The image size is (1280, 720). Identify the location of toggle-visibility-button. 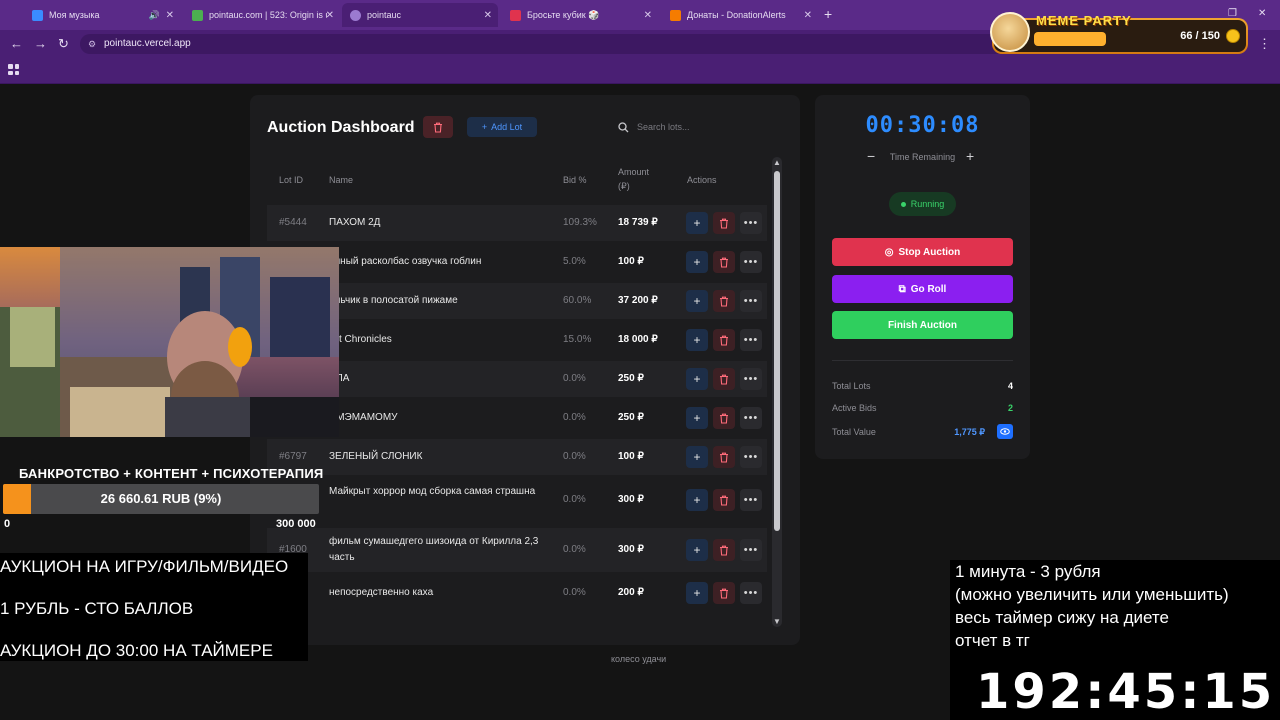
(1005, 431).